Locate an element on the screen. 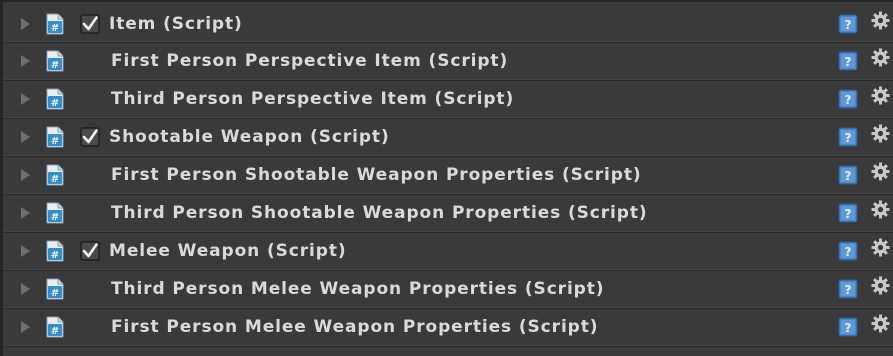  component-header-row: # First Person Perspective Item (Script)? is located at coordinates (448, 62).